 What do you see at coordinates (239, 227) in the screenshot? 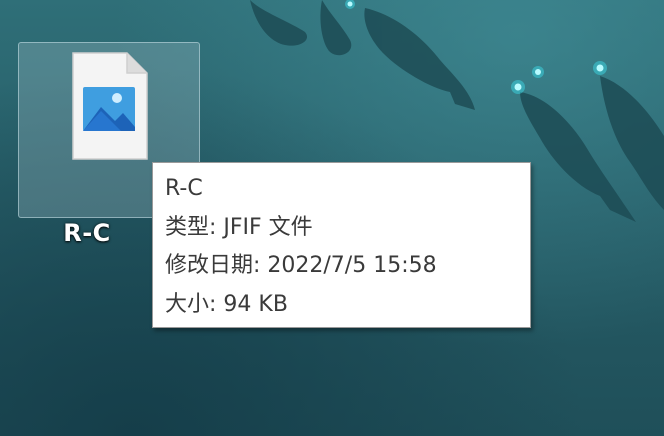
I see `tooltip-file-type: 类型: JFIF 文件` at bounding box center [239, 227].